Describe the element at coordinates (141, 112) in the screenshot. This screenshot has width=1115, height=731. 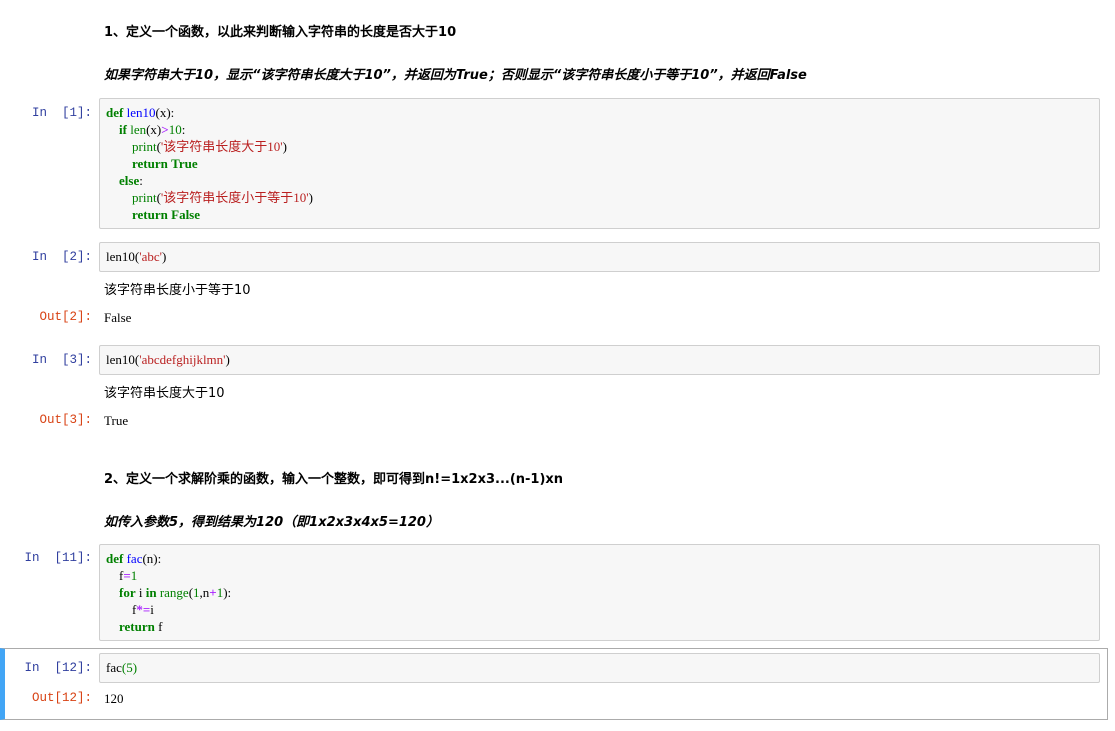
I see `func-name: len10` at that location.